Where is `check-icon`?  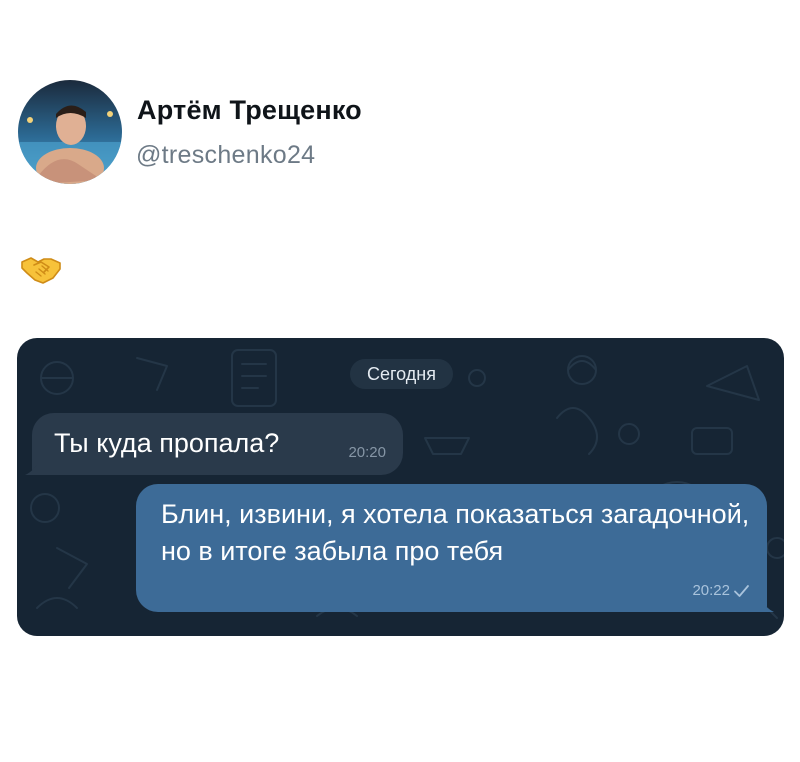 check-icon is located at coordinates (741, 590).